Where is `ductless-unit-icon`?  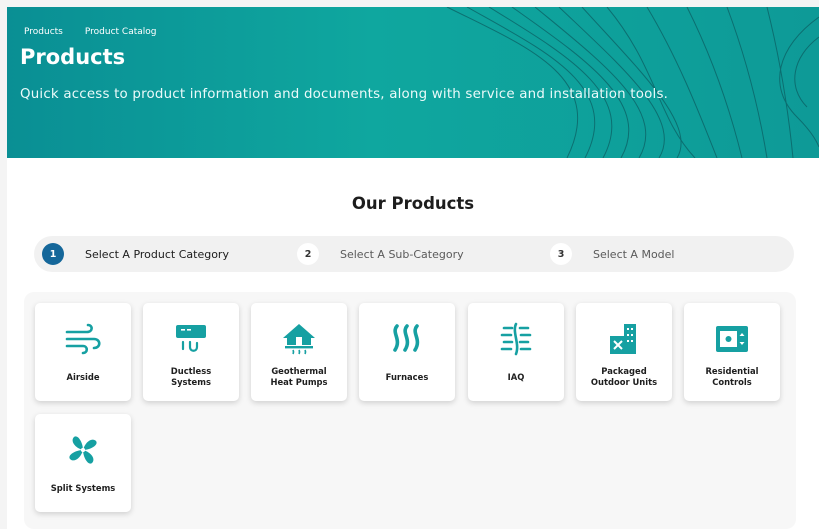 ductless-unit-icon is located at coordinates (191, 339).